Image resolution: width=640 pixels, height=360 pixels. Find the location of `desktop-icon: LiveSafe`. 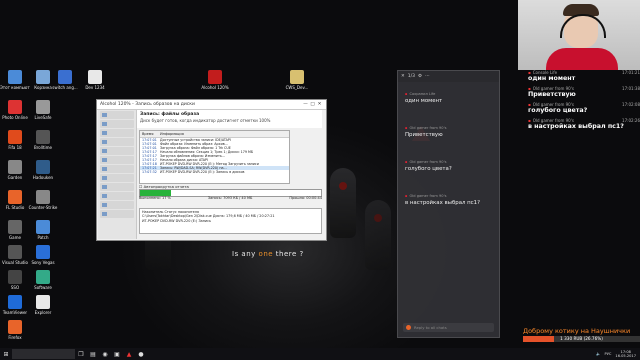

desktop-icon: LiveSafe is located at coordinates (43, 110).